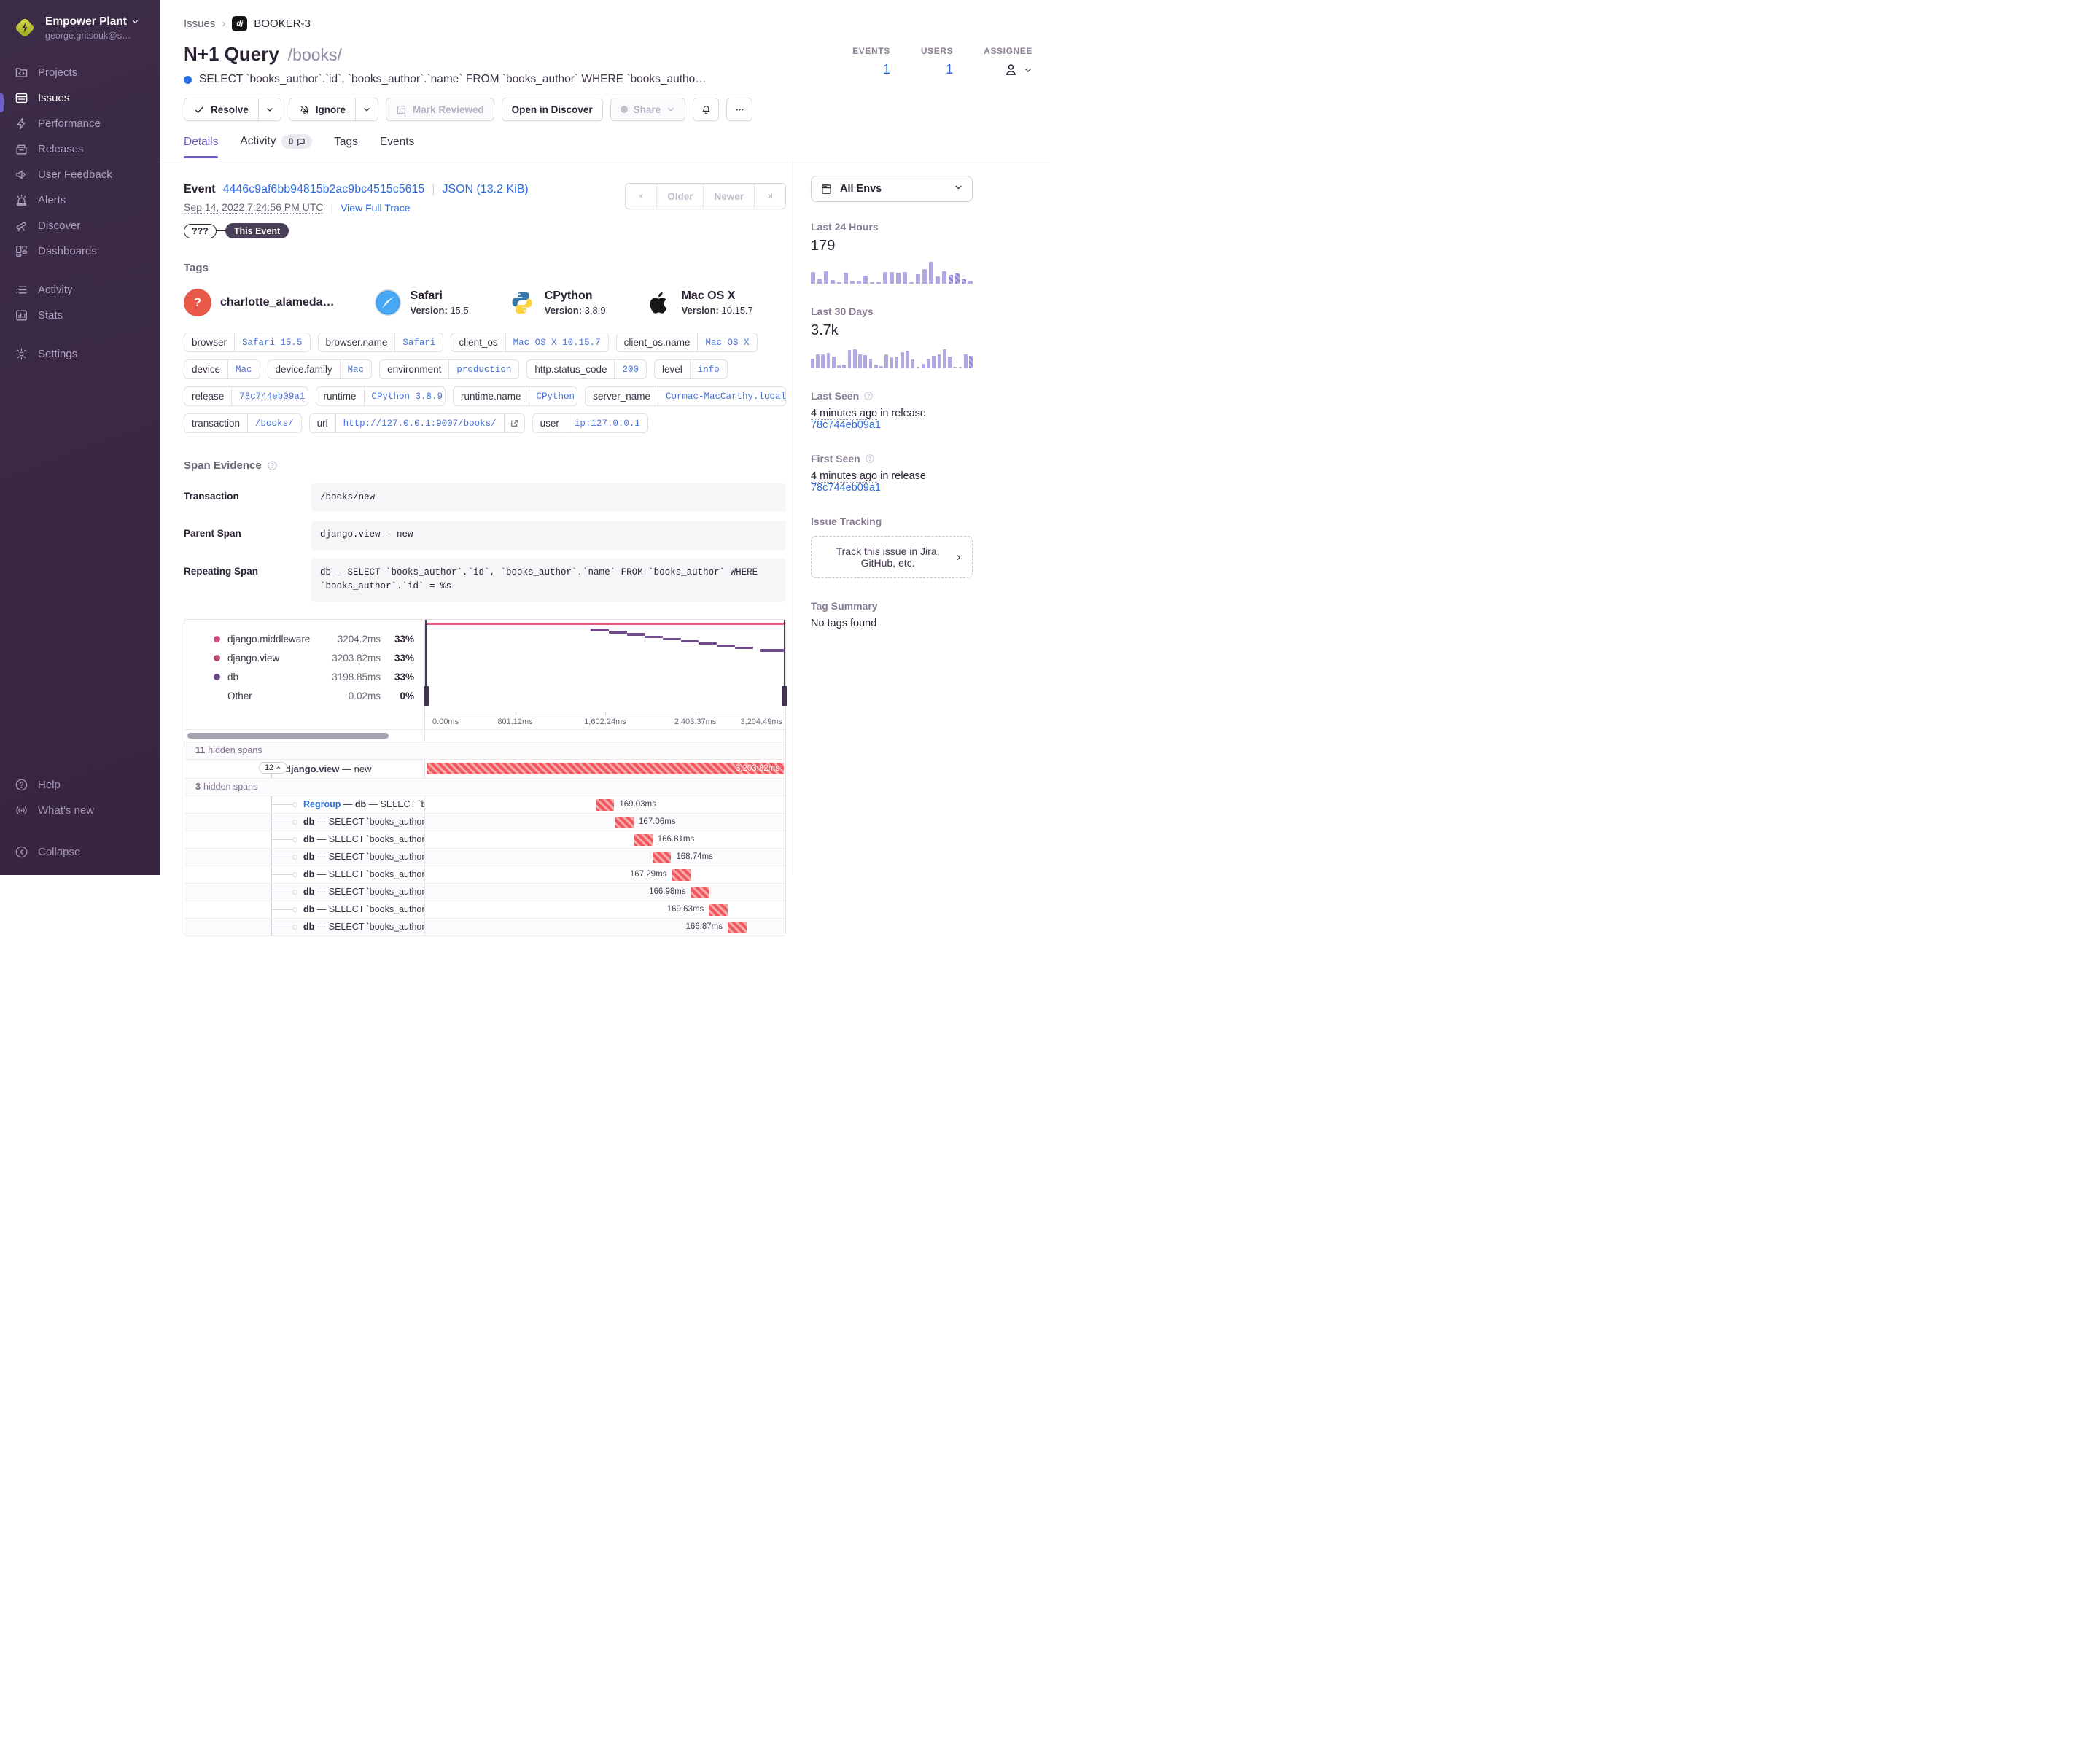  Describe the element at coordinates (708, 369) in the screenshot. I see `tag-value-link: info` at that location.